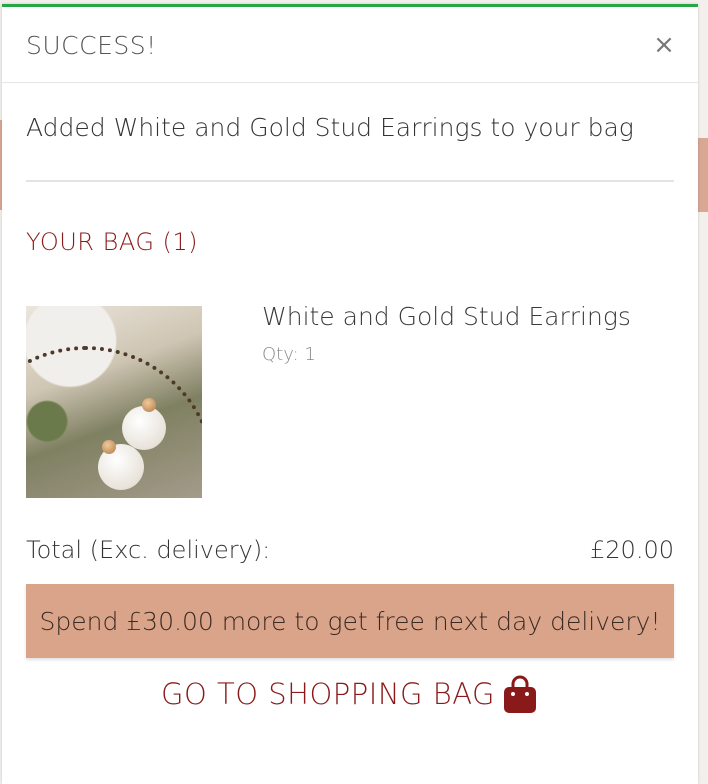 This screenshot has height=784, width=708. What do you see at coordinates (114, 402) in the screenshot?
I see `earrings-product-image` at bounding box center [114, 402].